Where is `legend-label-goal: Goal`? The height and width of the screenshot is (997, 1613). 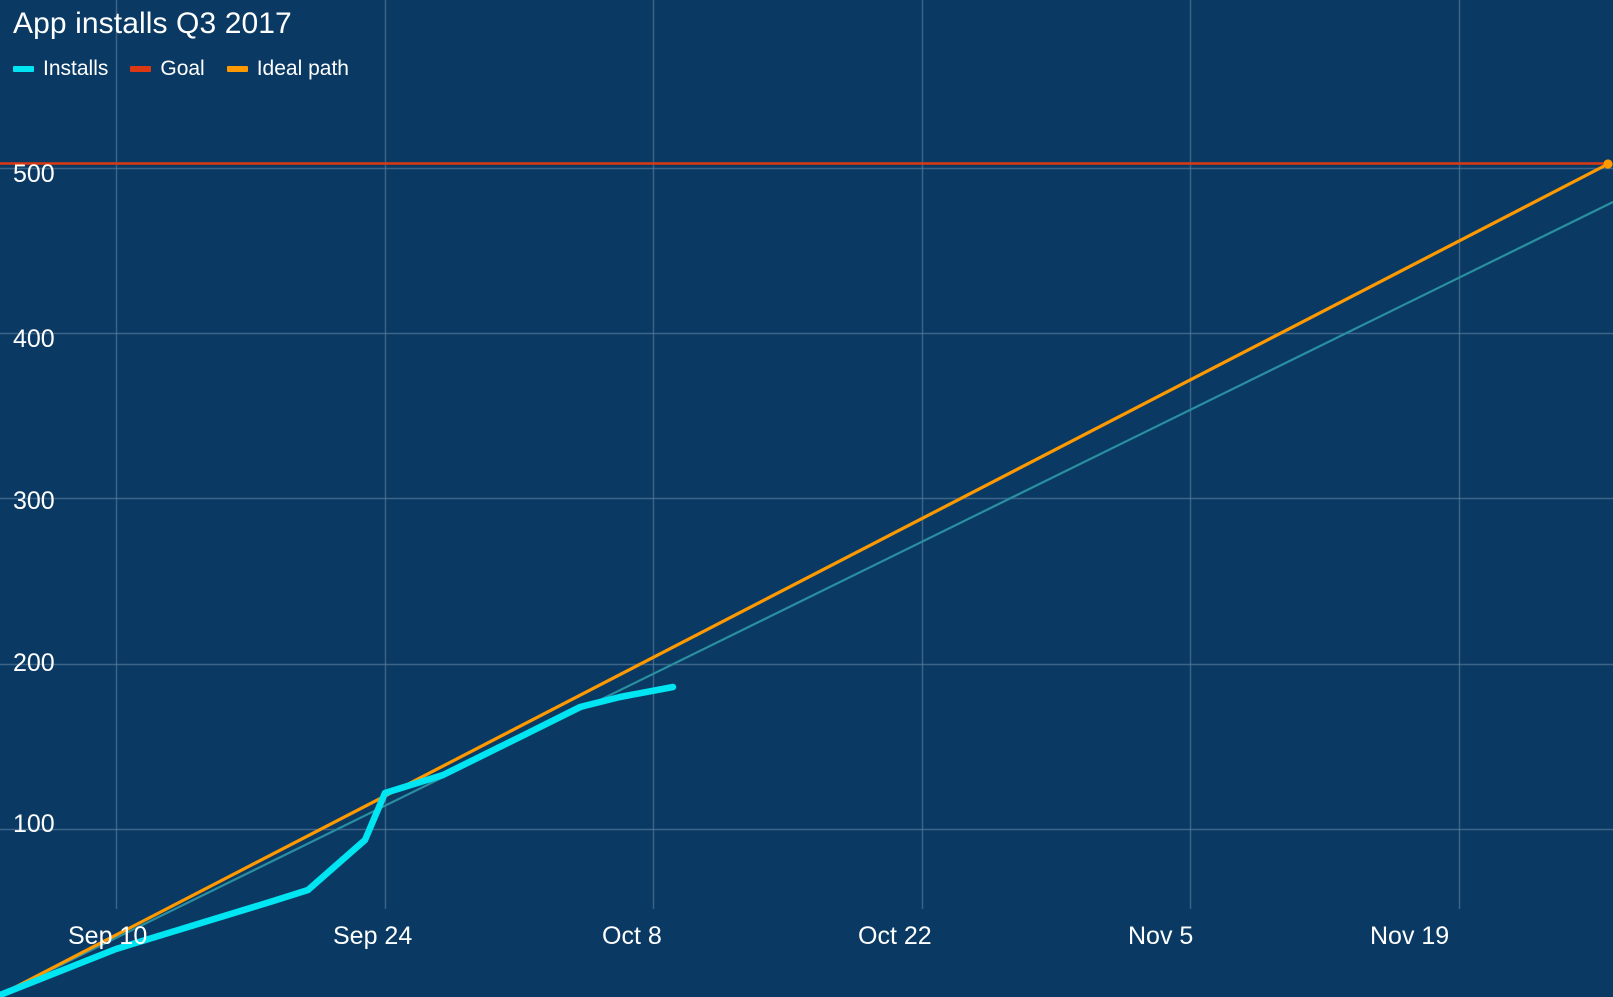
legend-label-goal: Goal is located at coordinates (182, 68).